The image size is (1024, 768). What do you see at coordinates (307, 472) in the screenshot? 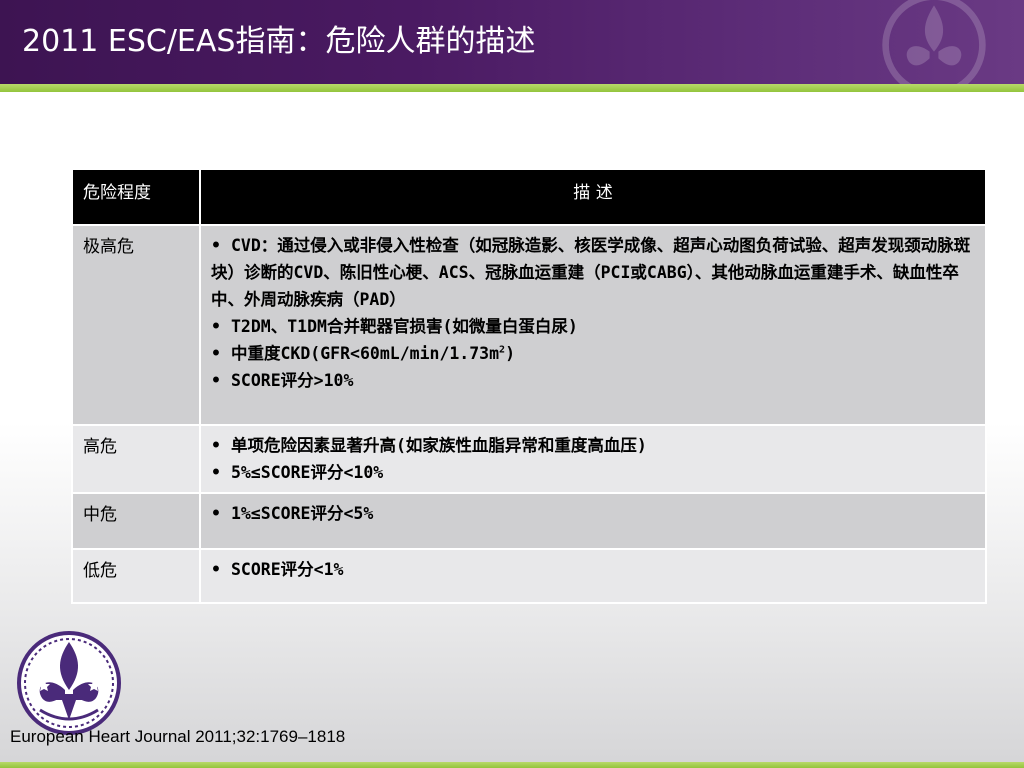
I see `item-text: 5%≤SCORE评分<10%` at bounding box center [307, 472].